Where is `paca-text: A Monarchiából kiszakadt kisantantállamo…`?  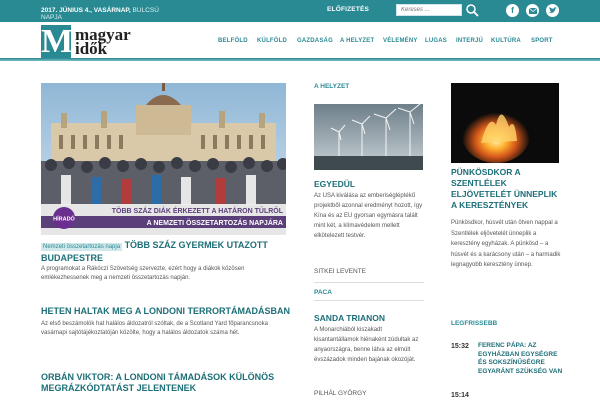
paca-text: A Monarchiából kiszakadt kisantantállamo… is located at coordinates (366, 345).